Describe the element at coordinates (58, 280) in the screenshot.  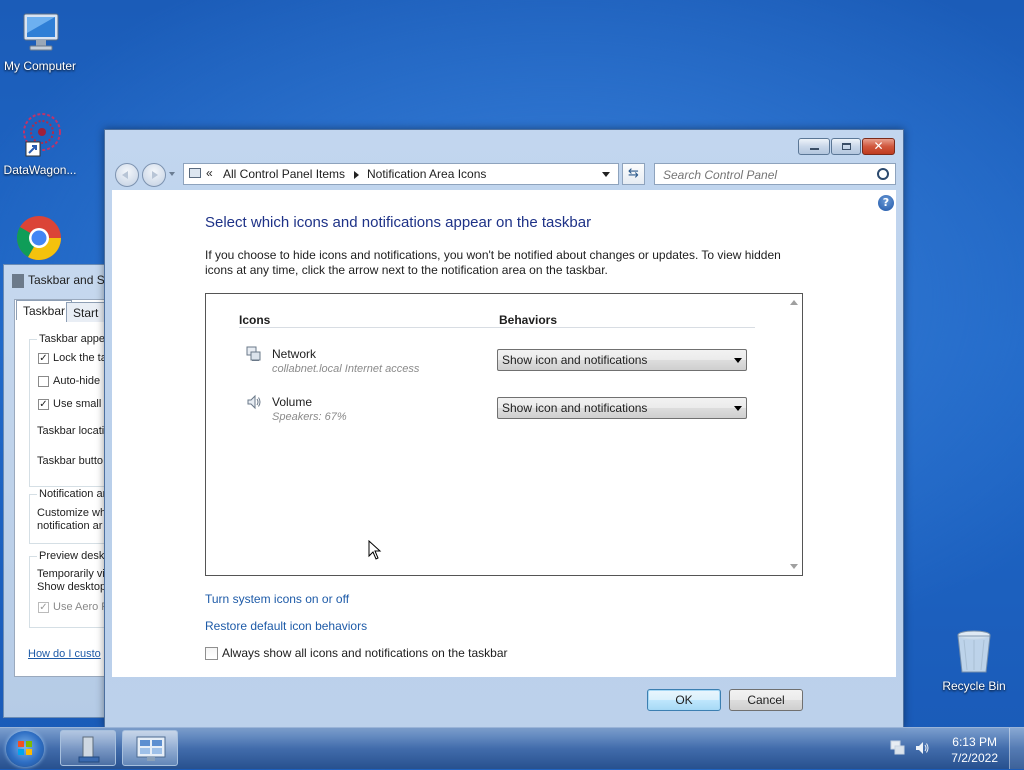
I see `bg-window-title: Taskbar and S` at that location.